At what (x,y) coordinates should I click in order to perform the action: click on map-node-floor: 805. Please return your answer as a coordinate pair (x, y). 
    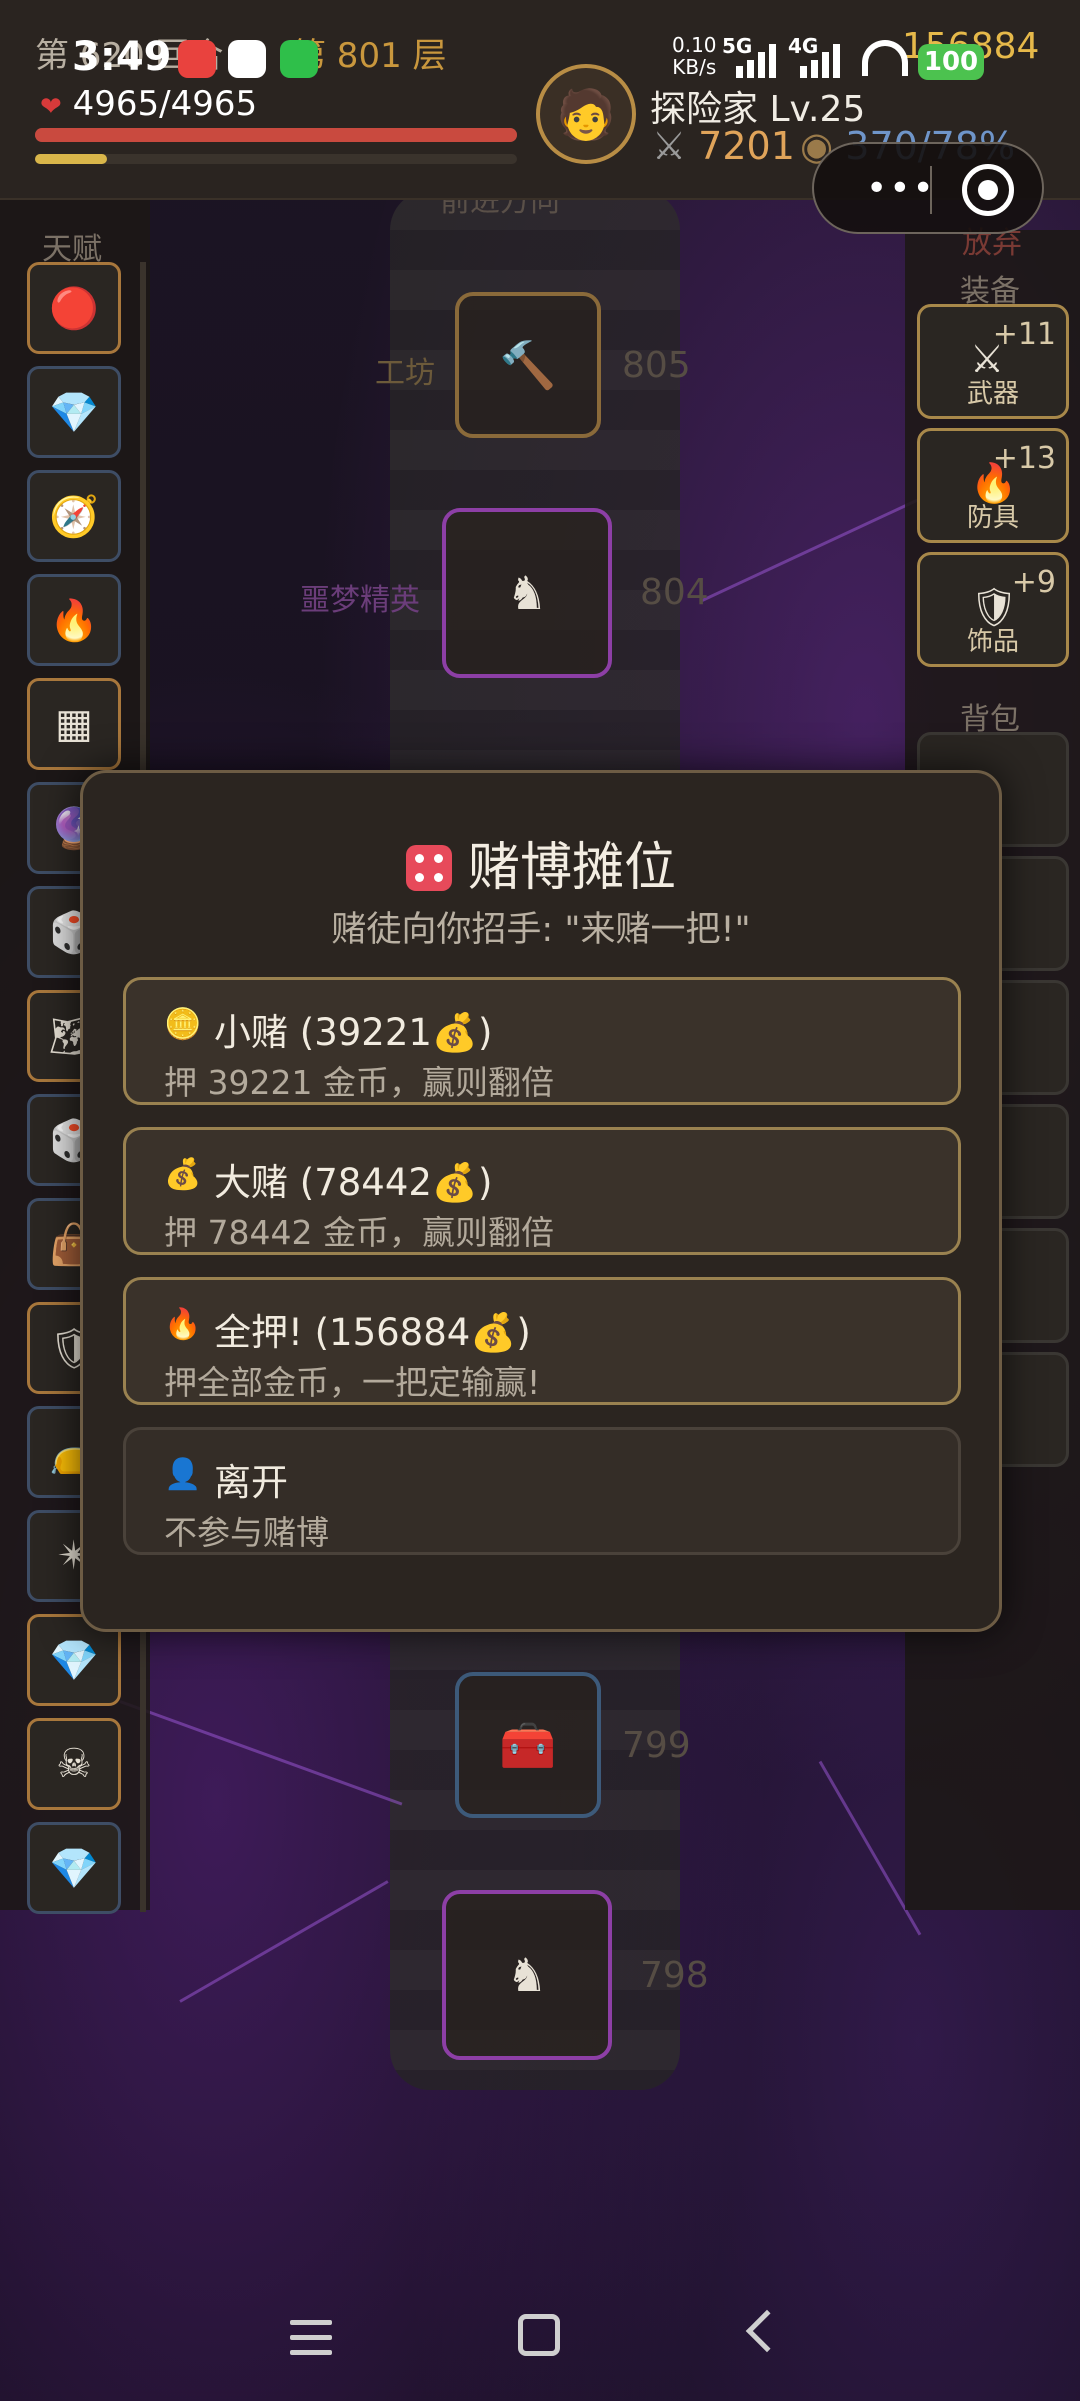
    Looking at the image, I should click on (656, 365).